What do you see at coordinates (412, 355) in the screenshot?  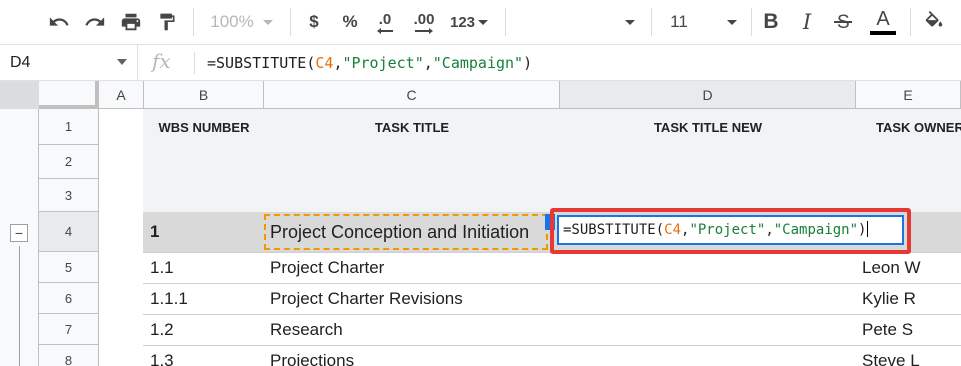 I see `cell-c8: Projections` at bounding box center [412, 355].